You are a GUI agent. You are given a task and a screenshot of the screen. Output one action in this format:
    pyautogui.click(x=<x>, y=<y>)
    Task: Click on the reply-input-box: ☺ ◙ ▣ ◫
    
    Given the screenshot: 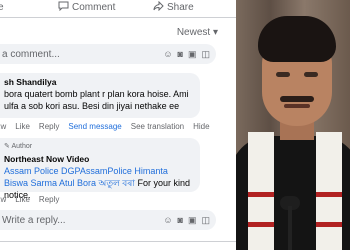 What is the action you would take?
    pyautogui.click(x=108, y=220)
    